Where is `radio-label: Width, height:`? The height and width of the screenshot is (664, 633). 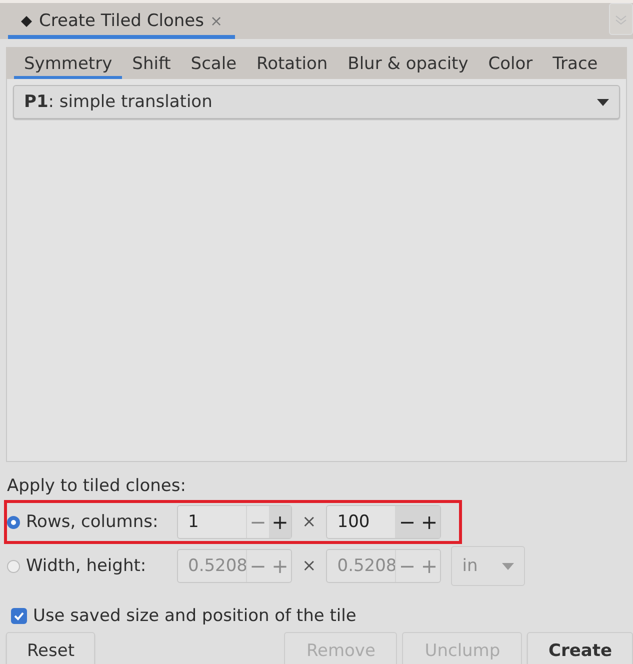 radio-label: Width, height: is located at coordinates (86, 566).